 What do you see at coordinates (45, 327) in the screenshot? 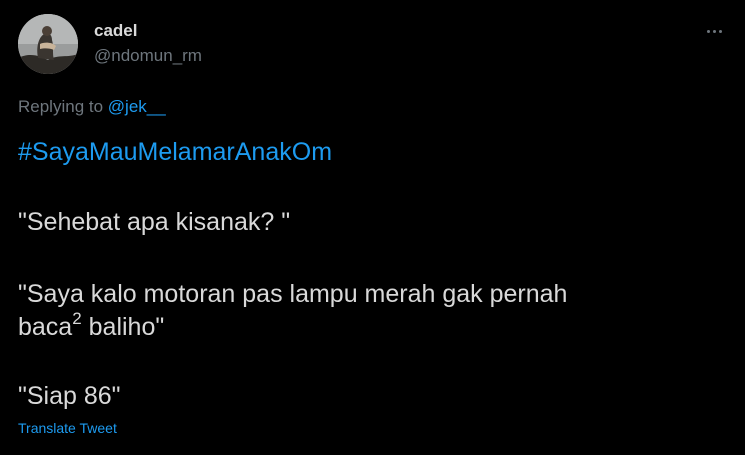
I see `tweet-text-fragment: baca` at bounding box center [45, 327].